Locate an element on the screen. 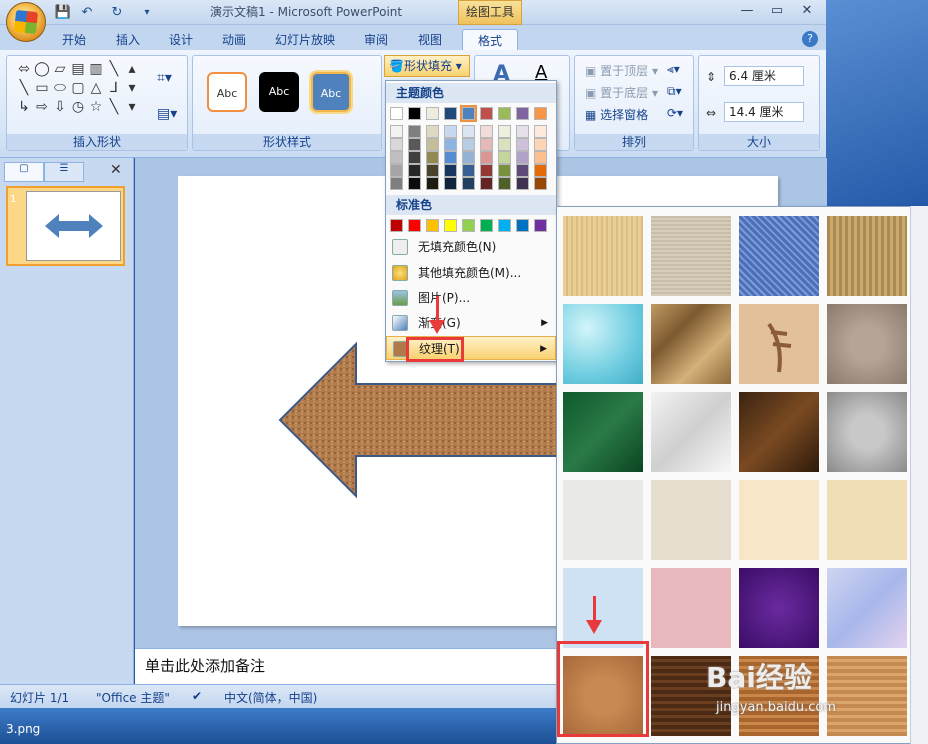 This screenshot has height=744, width=928. gradient-icon is located at coordinates (400, 323).